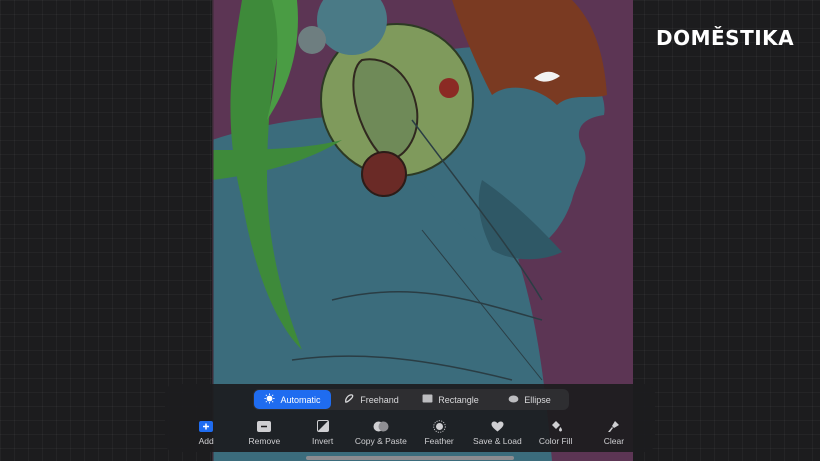 The height and width of the screenshot is (461, 820). Describe the element at coordinates (270, 399) in the screenshot. I see `automatic-icon` at that location.